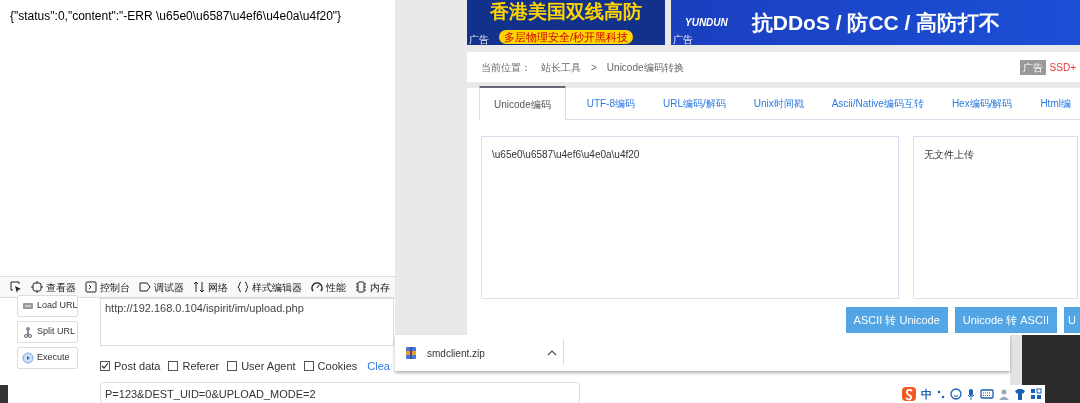 Image resolution: width=1080 pixels, height=403 pixels. What do you see at coordinates (694, 107) in the screenshot?
I see `tab: URL编码/解码` at bounding box center [694, 107].